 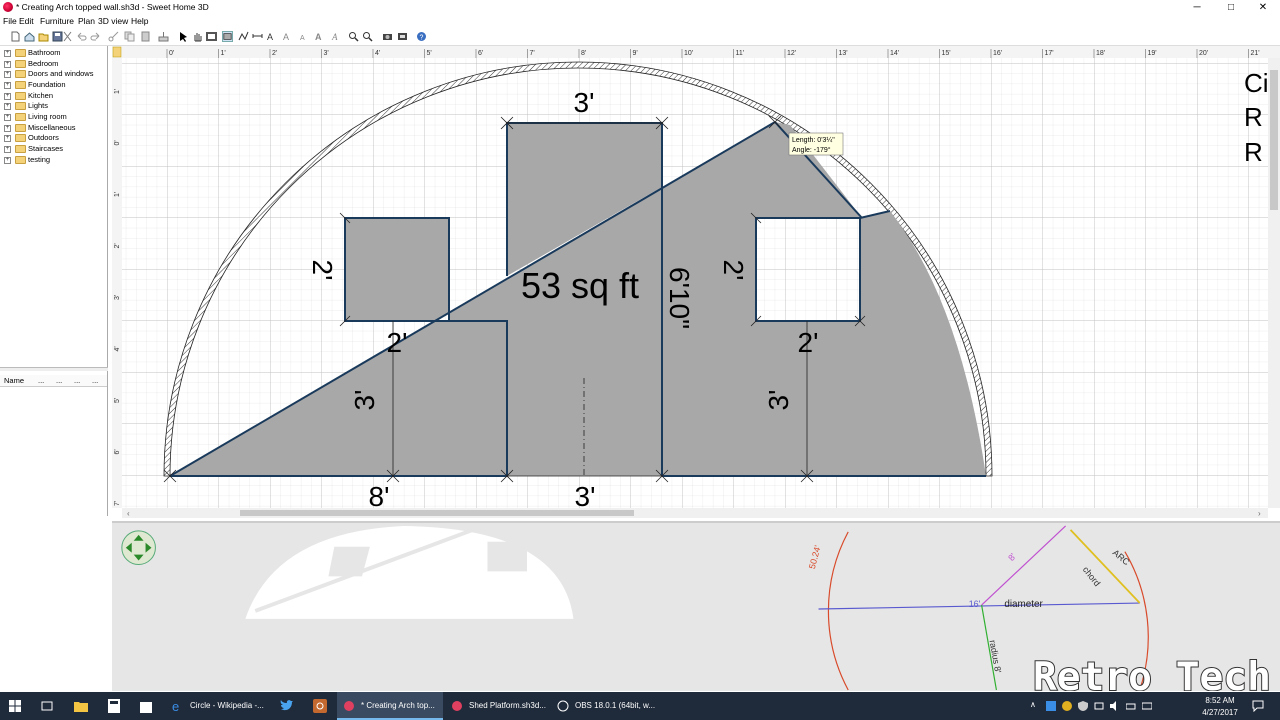 I want to click on room-area-label: 53 sq ft, so click(x=580, y=285).